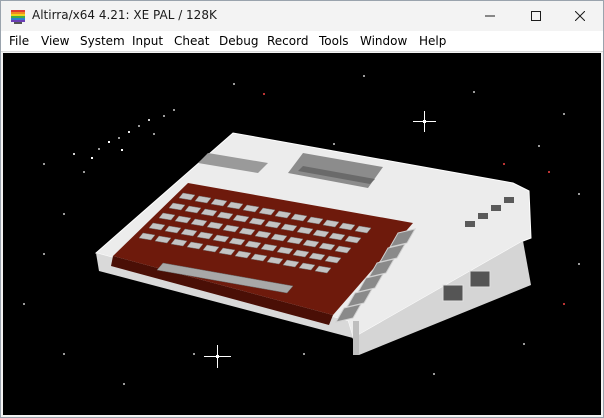 The width and height of the screenshot is (604, 418). What do you see at coordinates (55, 41) in the screenshot?
I see `menu-view: View` at bounding box center [55, 41].